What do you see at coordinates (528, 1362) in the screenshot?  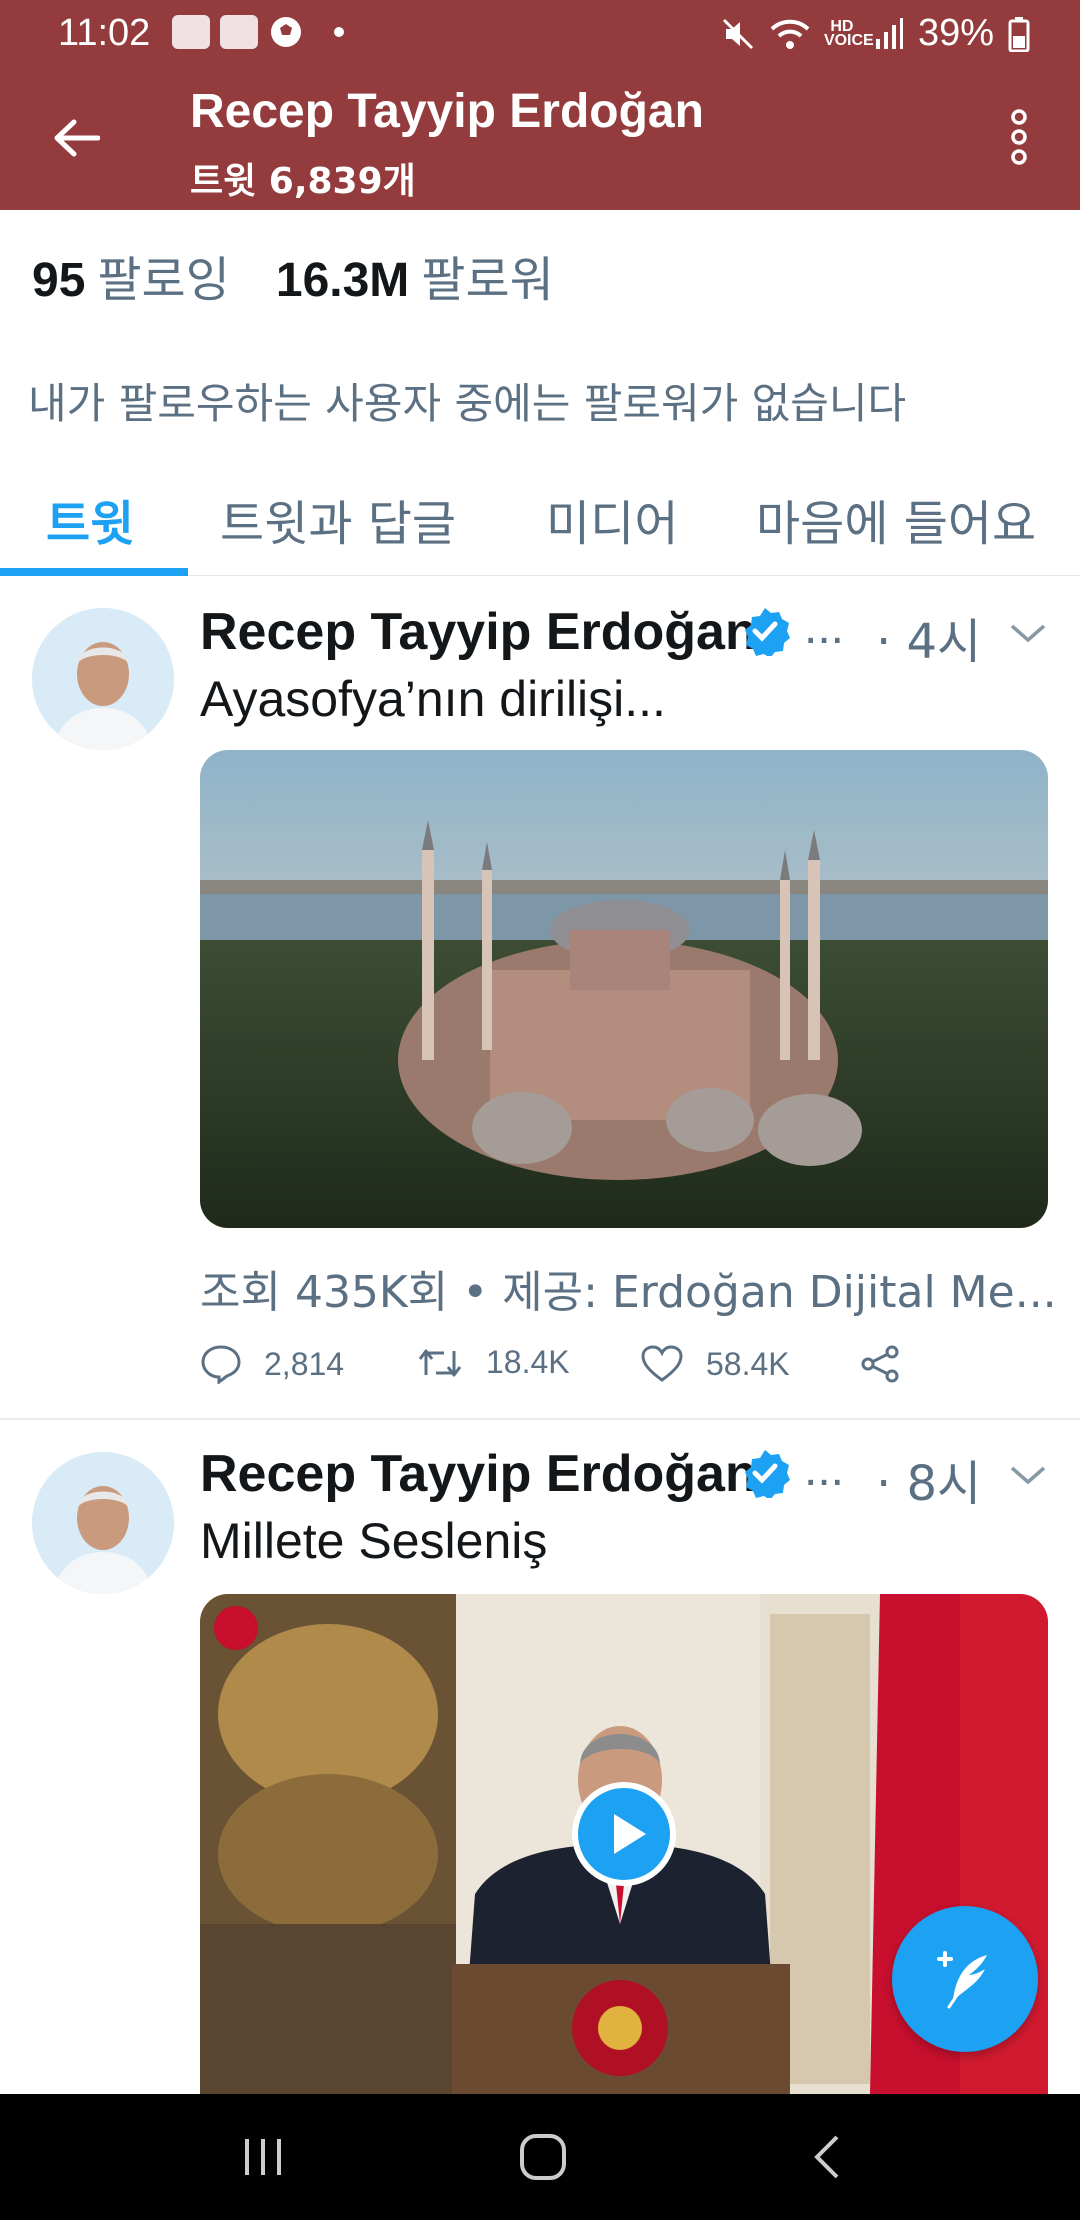 I see `retweet-count: 18.4K` at bounding box center [528, 1362].